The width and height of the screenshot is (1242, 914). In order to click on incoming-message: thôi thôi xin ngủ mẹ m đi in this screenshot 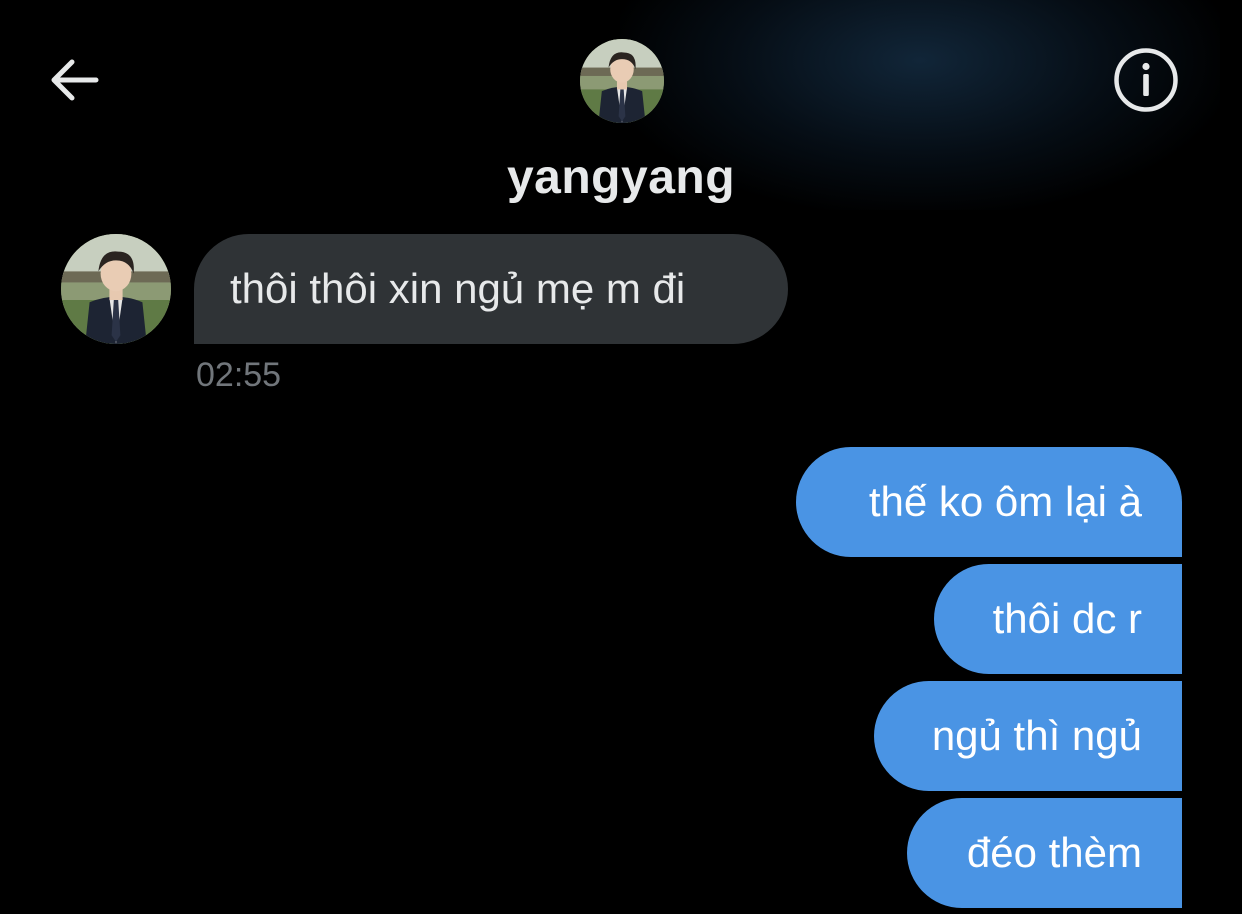, I will do `click(491, 289)`.